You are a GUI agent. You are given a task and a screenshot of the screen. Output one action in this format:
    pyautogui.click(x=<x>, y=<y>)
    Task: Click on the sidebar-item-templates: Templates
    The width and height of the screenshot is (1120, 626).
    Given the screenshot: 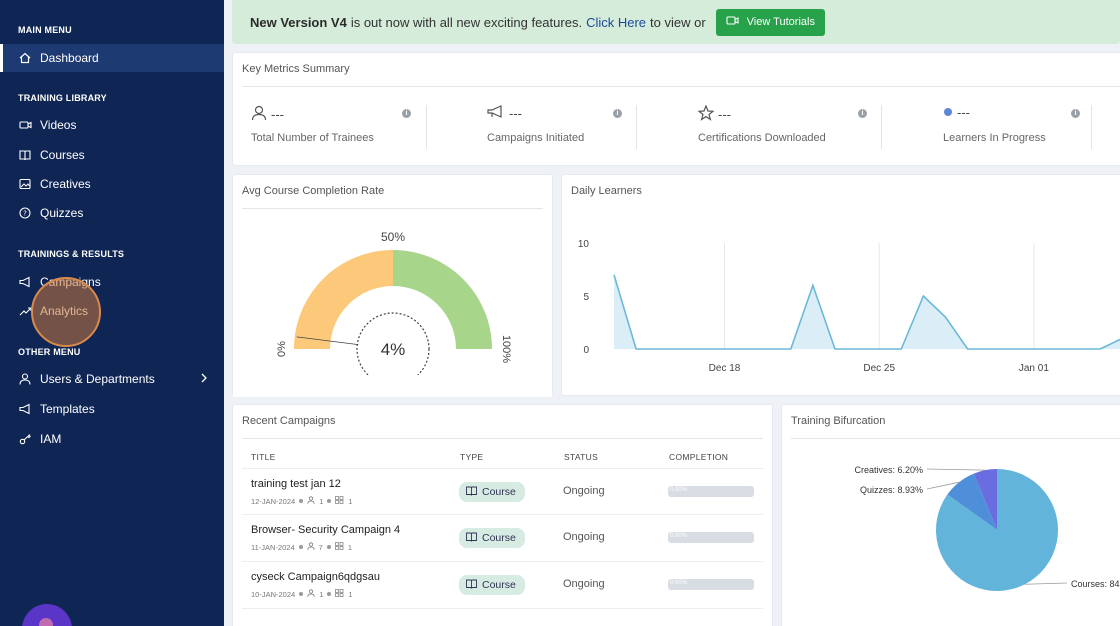 What is the action you would take?
    pyautogui.click(x=112, y=409)
    